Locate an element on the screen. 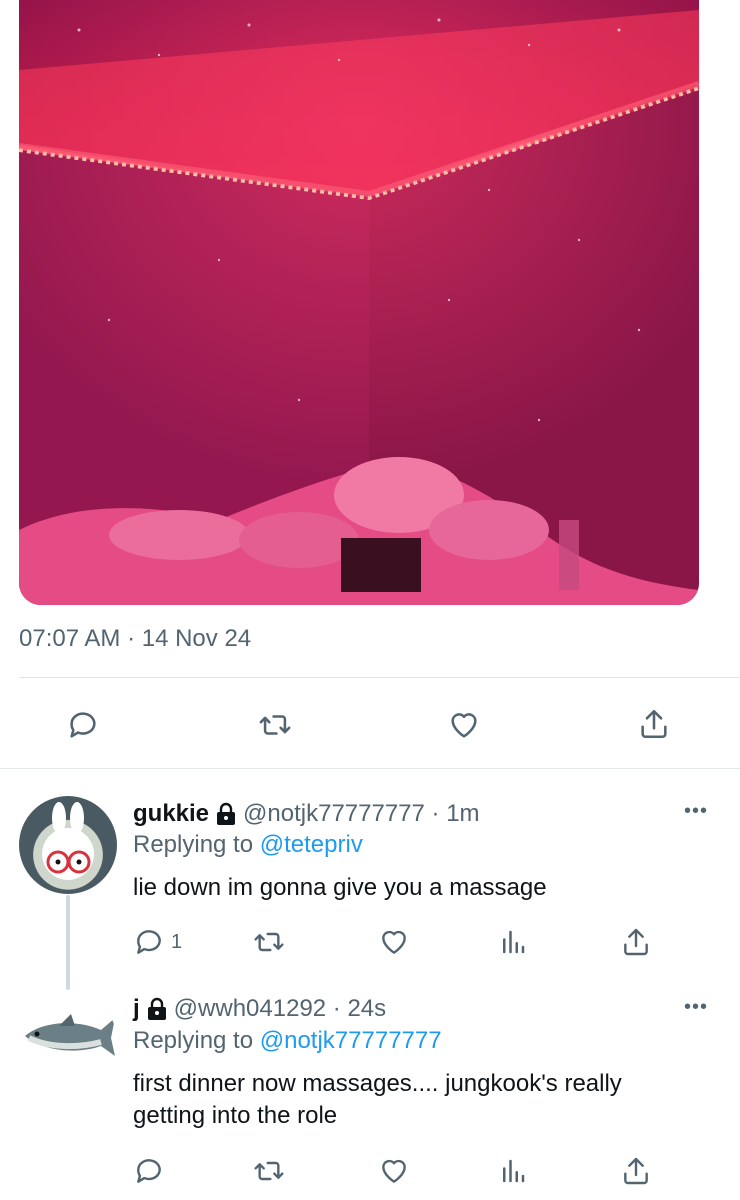 This screenshot has width=740, height=1200. tweet-timestamp: 07:07 AM · 14 Nov 24 is located at coordinates (135, 638).